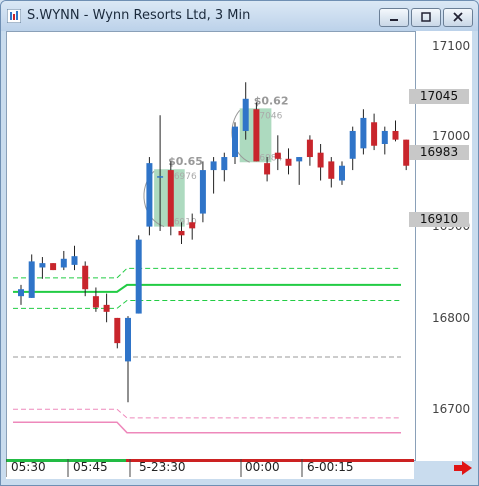 This screenshot has height=486, width=479. What do you see at coordinates (451, 409) in the screenshot?
I see `price-tick-16700: 16700` at bounding box center [451, 409].